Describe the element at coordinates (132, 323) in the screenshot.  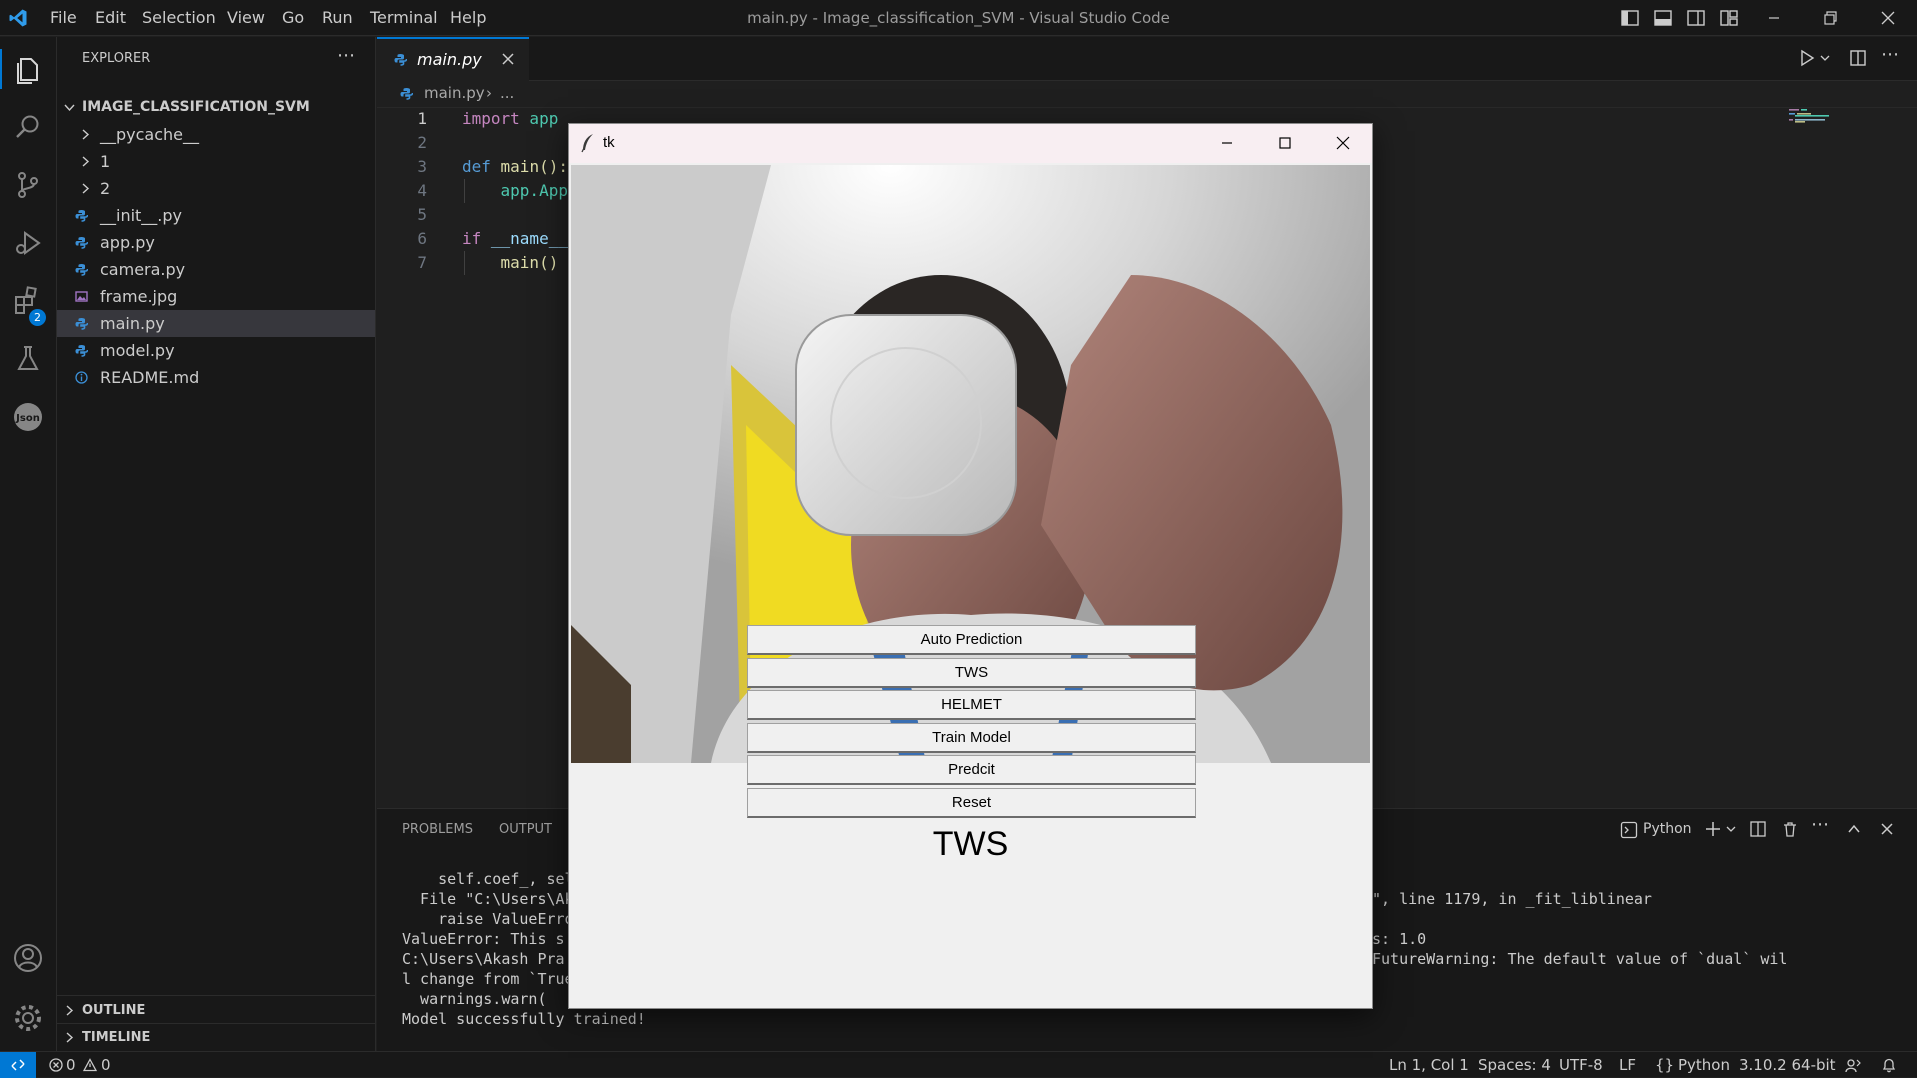
I see `tree-item-label: main.py` at that location.